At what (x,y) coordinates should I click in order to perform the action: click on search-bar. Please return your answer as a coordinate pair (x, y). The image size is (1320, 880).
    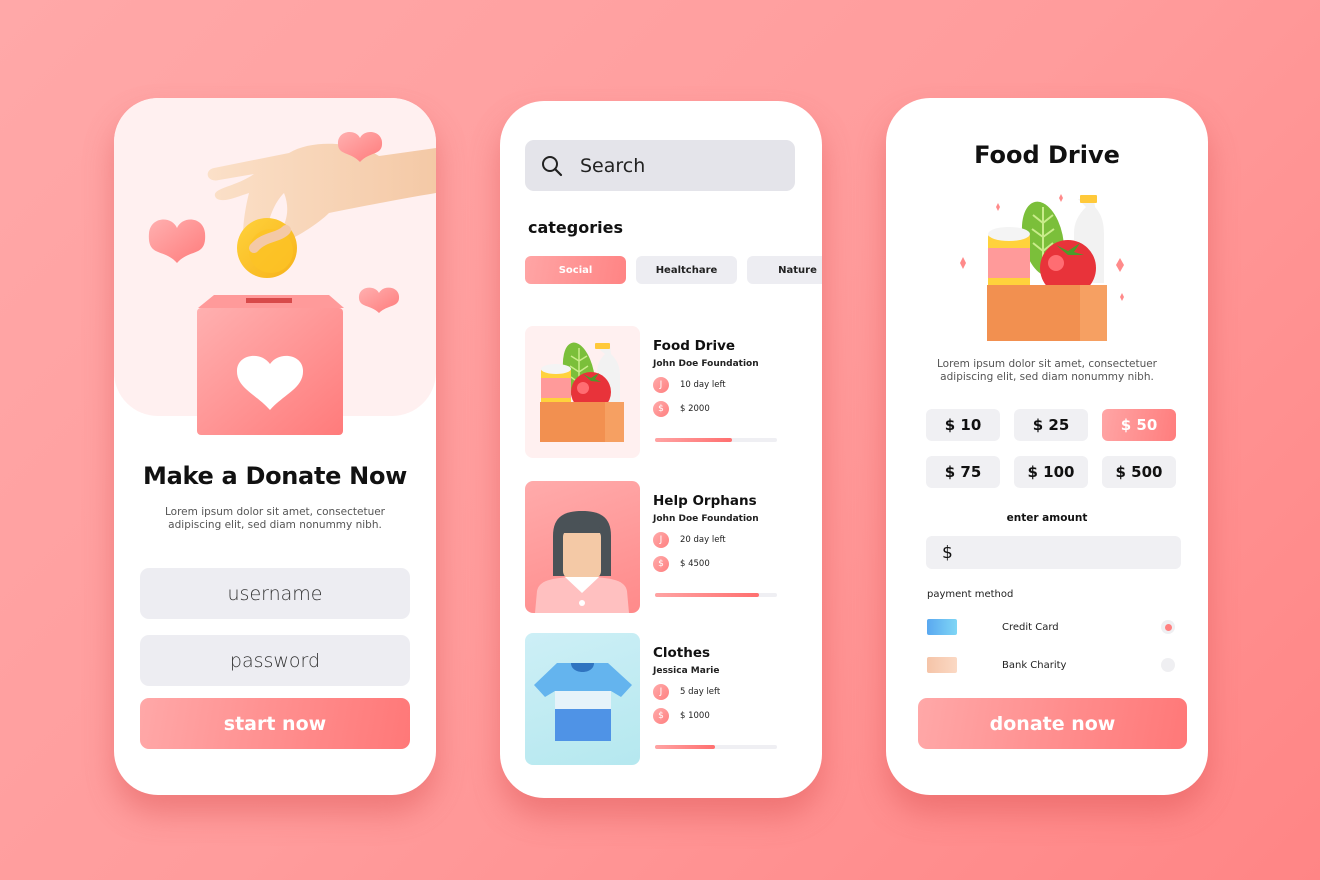
    Looking at the image, I should click on (660, 165).